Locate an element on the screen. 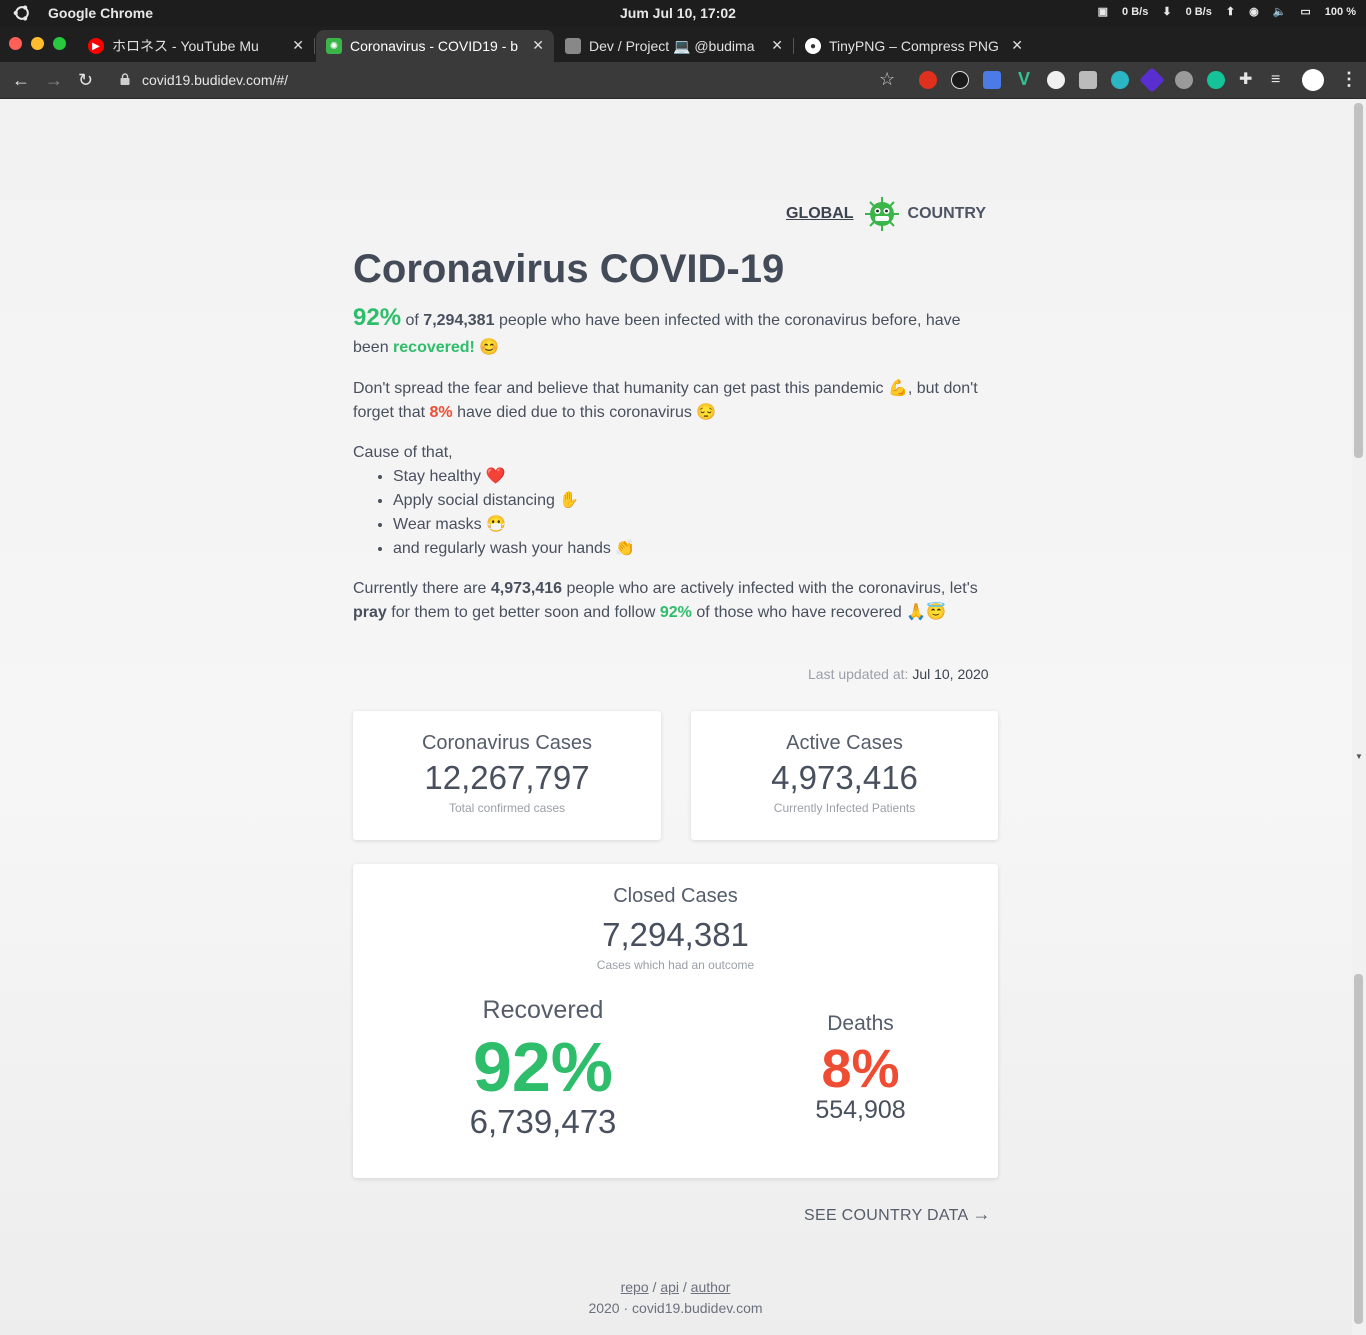  death-percent-inline: 8% is located at coordinates (441, 412).